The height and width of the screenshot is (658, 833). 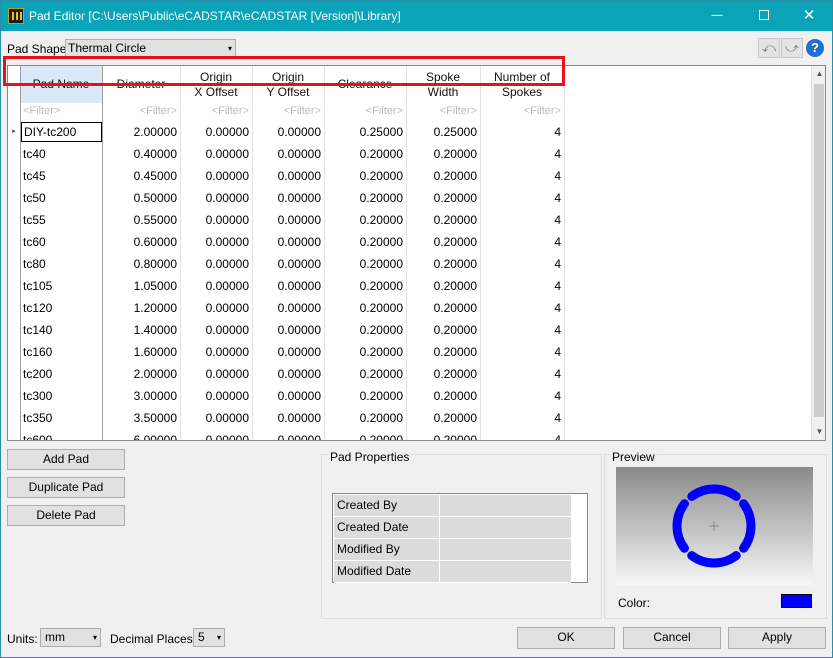 What do you see at coordinates (61, 264) in the screenshot?
I see `table-cell: tc80` at bounding box center [61, 264].